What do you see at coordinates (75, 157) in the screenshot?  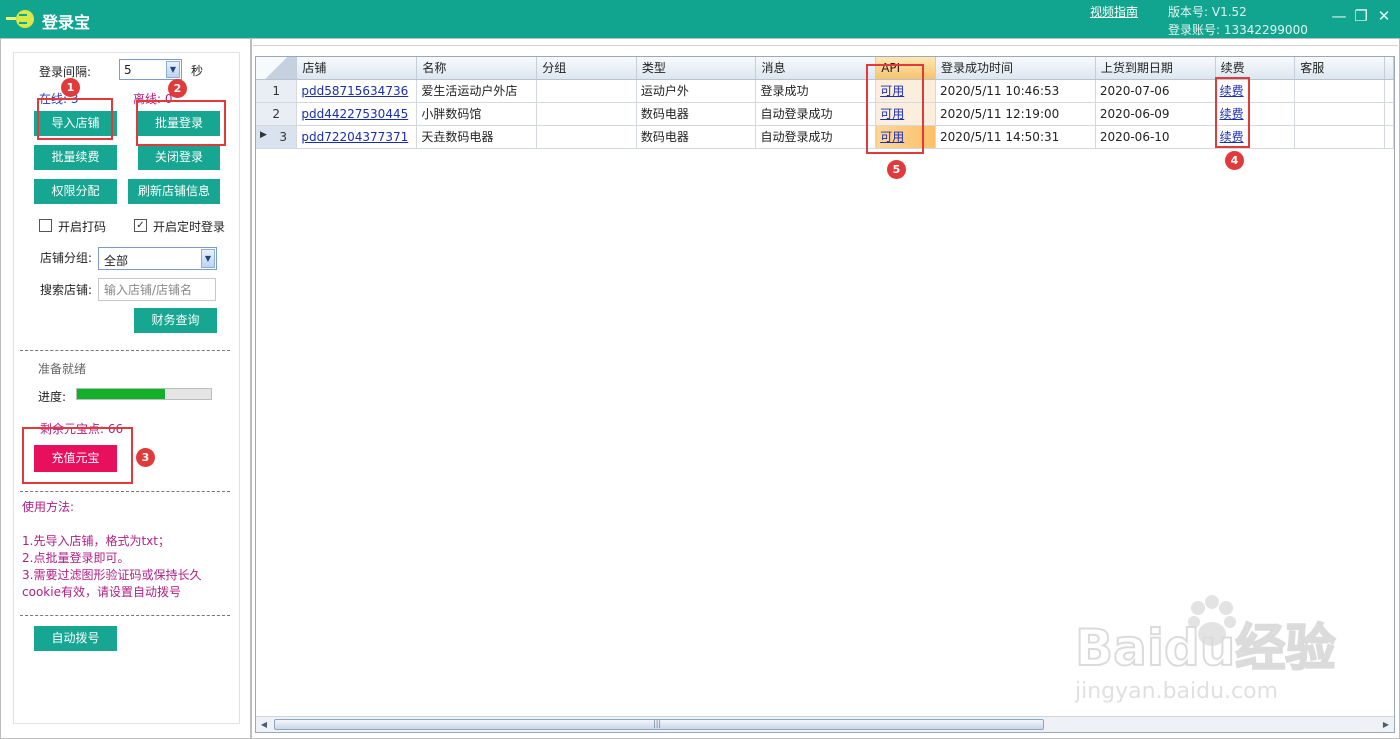 I see `batch-renew-button: 批量续费` at bounding box center [75, 157].